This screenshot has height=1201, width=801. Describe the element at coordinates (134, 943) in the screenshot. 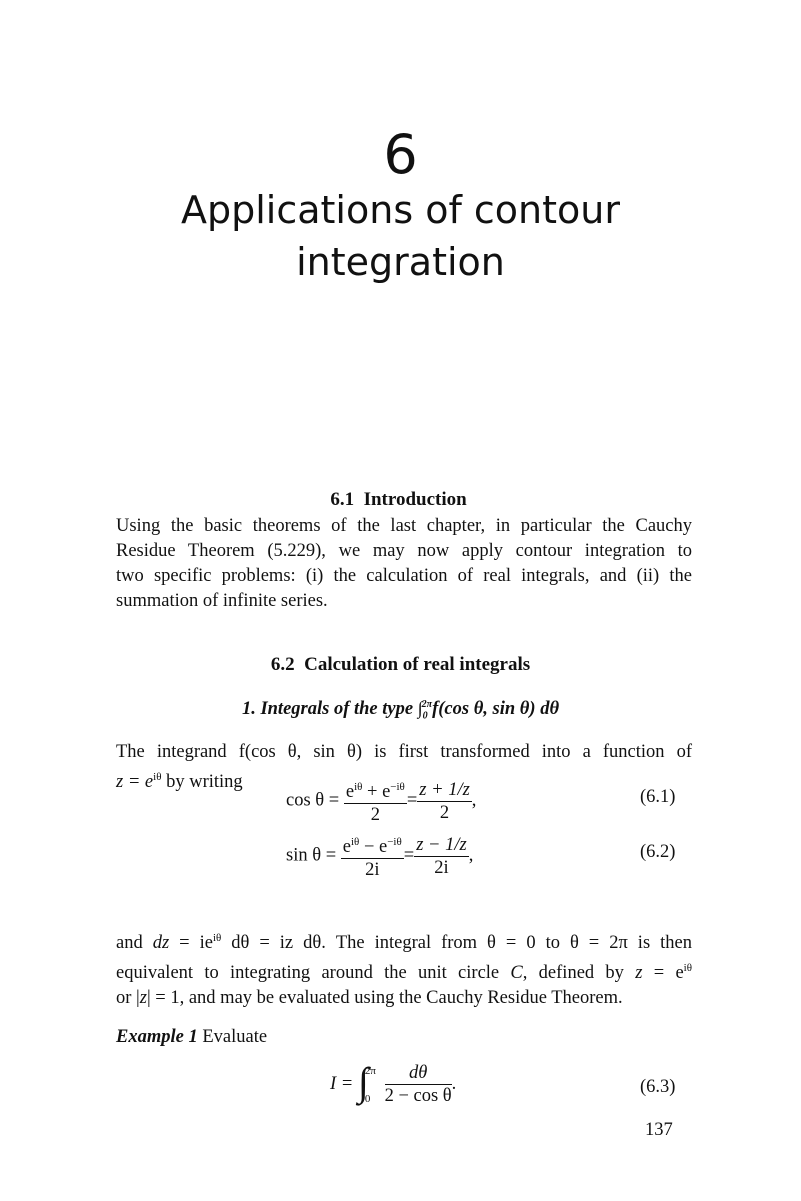

I see `text: and` at that location.